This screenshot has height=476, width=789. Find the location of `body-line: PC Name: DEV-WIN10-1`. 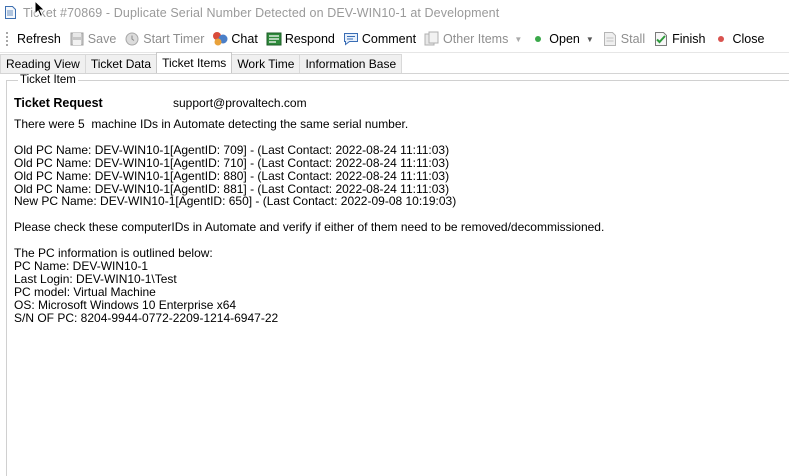

body-line: PC Name: DEV-WIN10-1 is located at coordinates (81, 265).